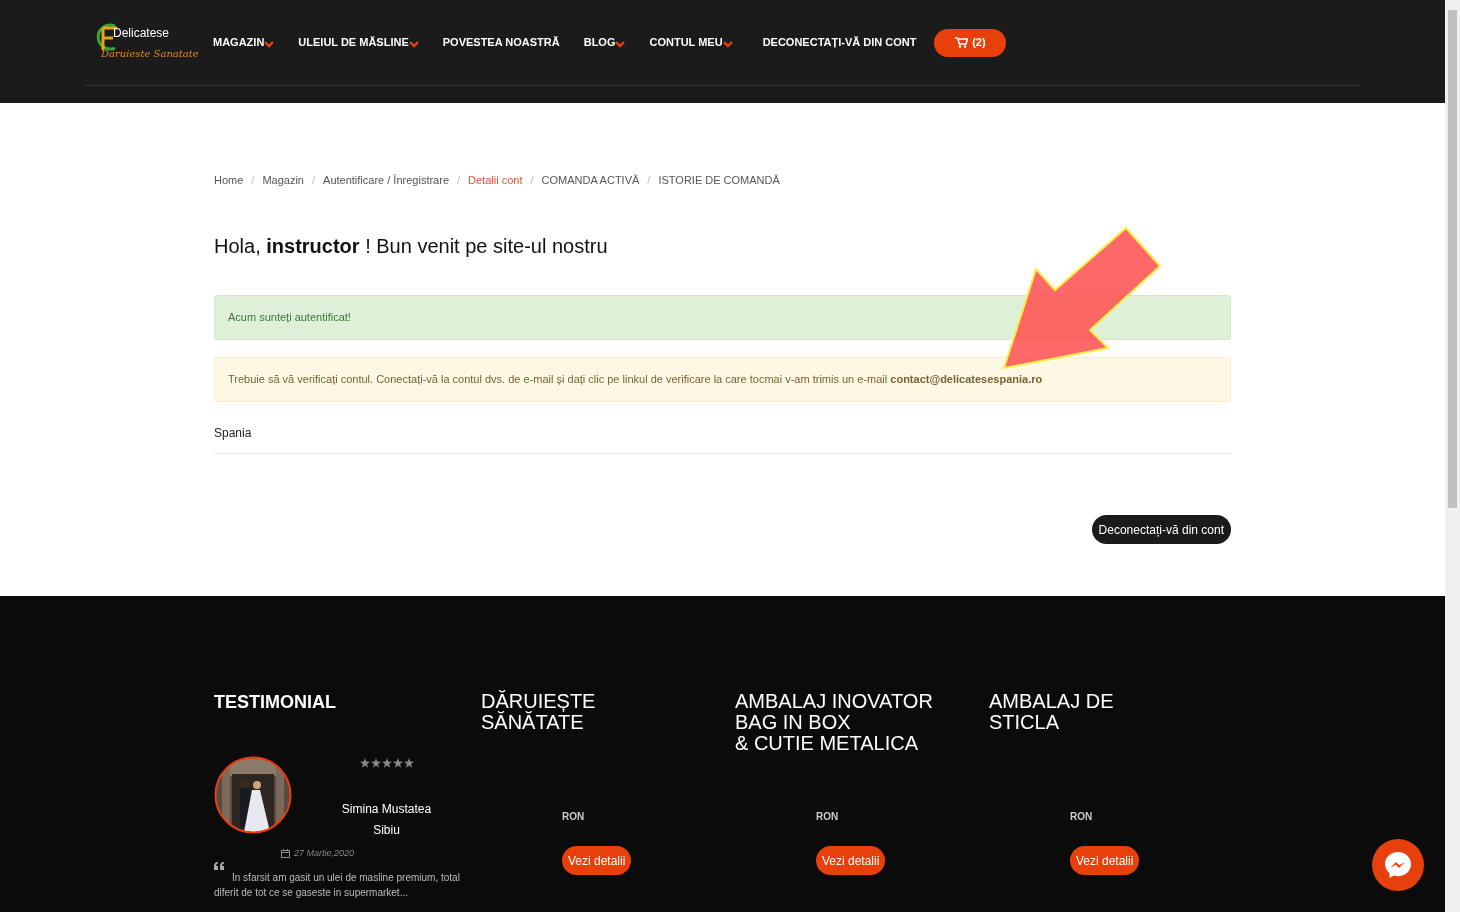  I want to click on testimonial-heading: TESTIMONIAL, so click(275, 702).